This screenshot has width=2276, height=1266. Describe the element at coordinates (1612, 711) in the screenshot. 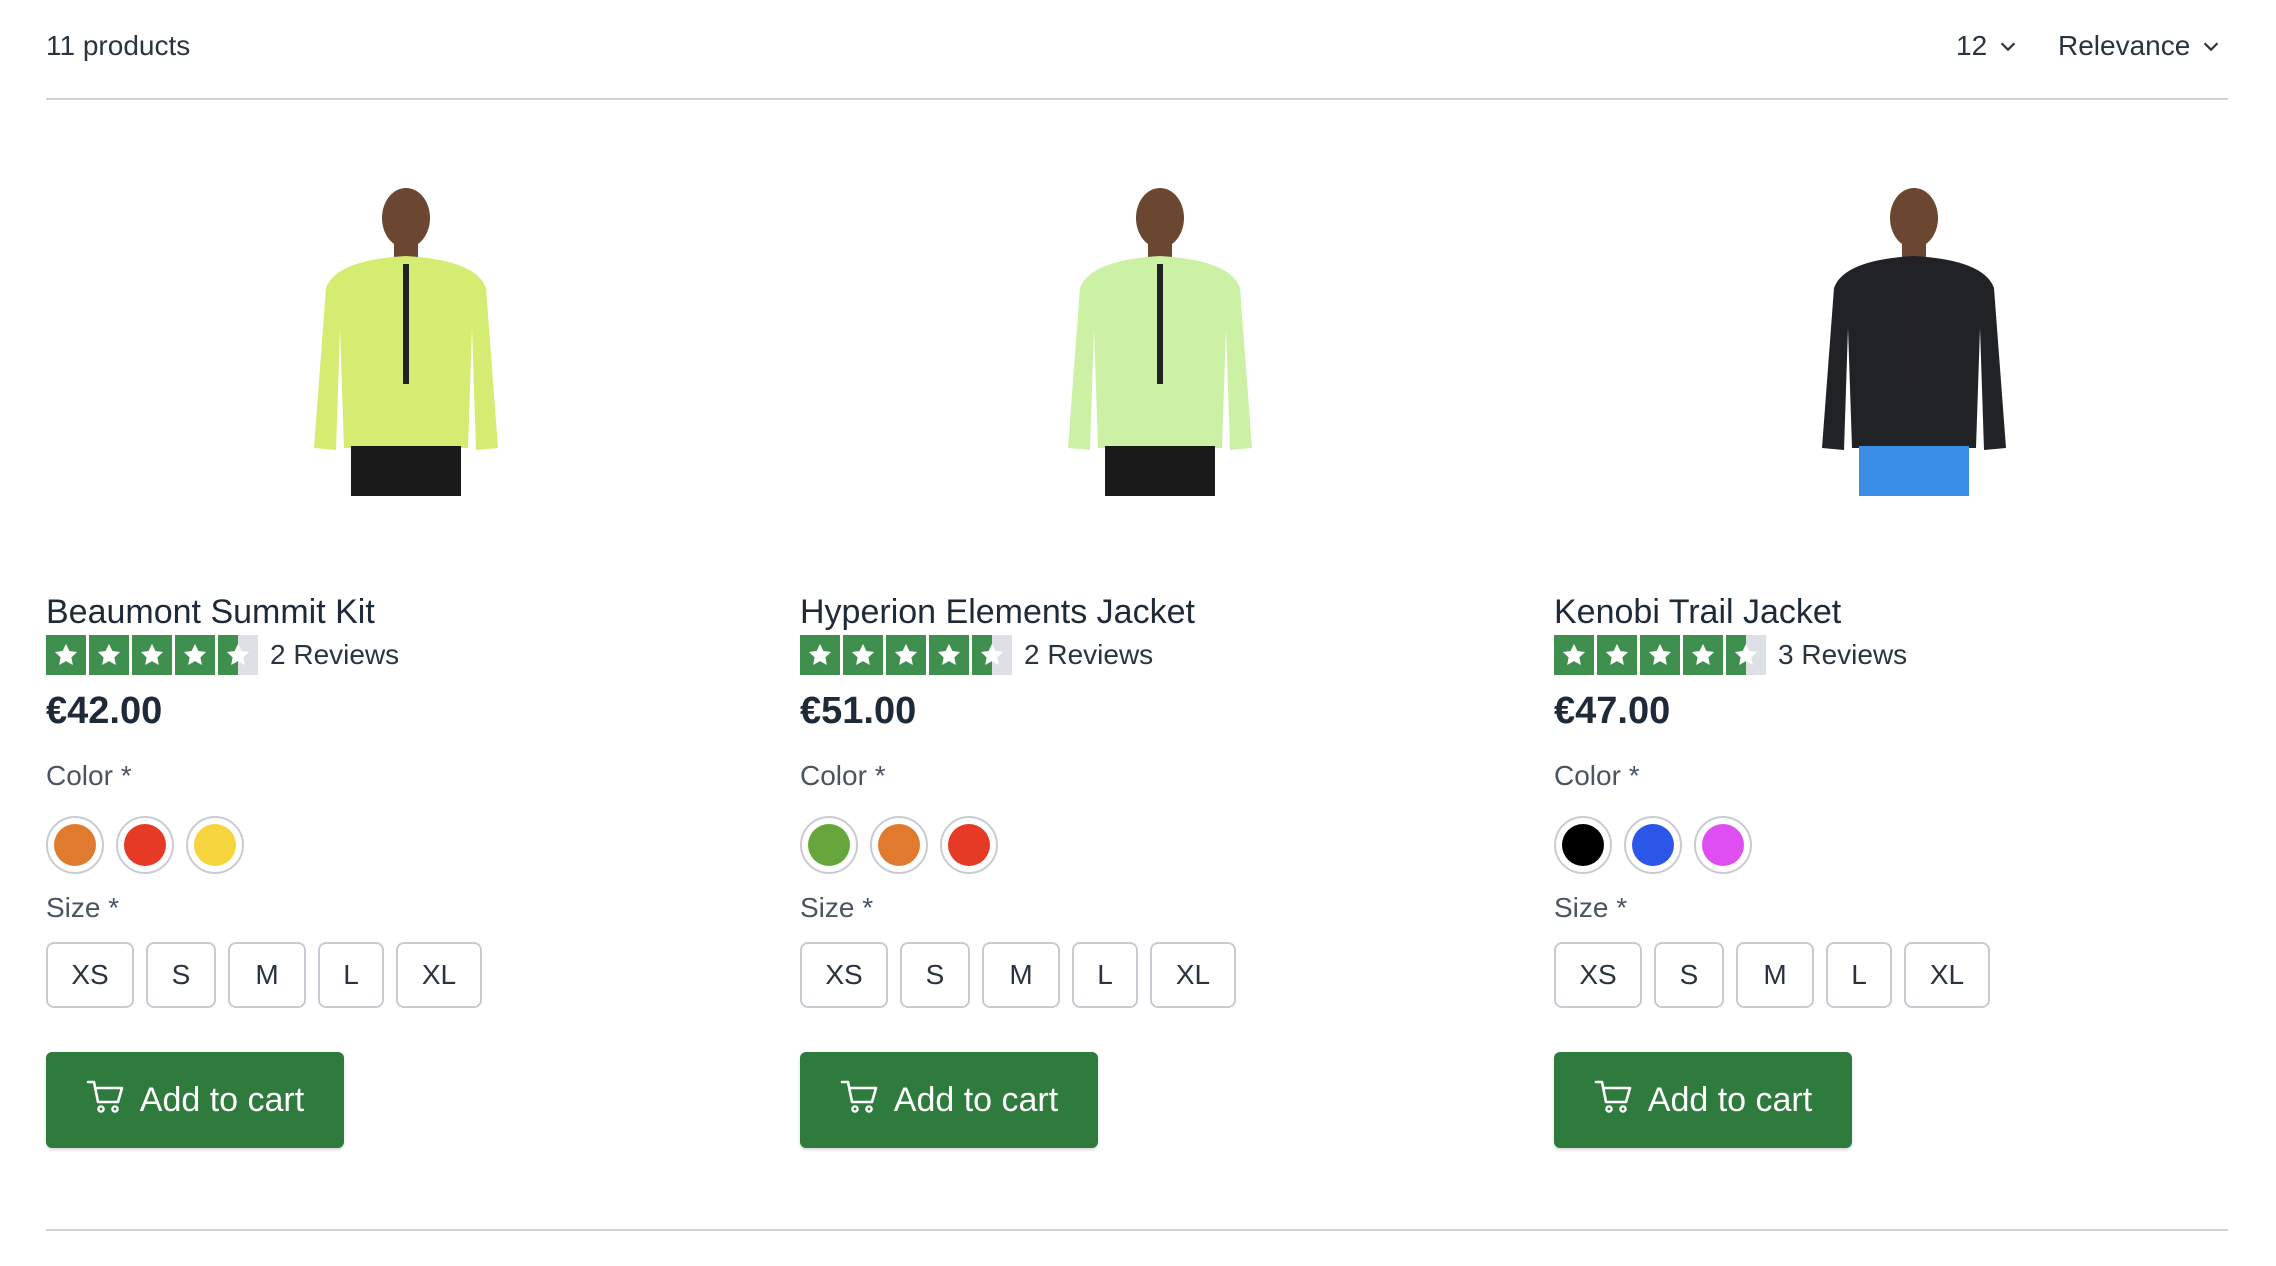

I see `product-price: €47.00` at that location.